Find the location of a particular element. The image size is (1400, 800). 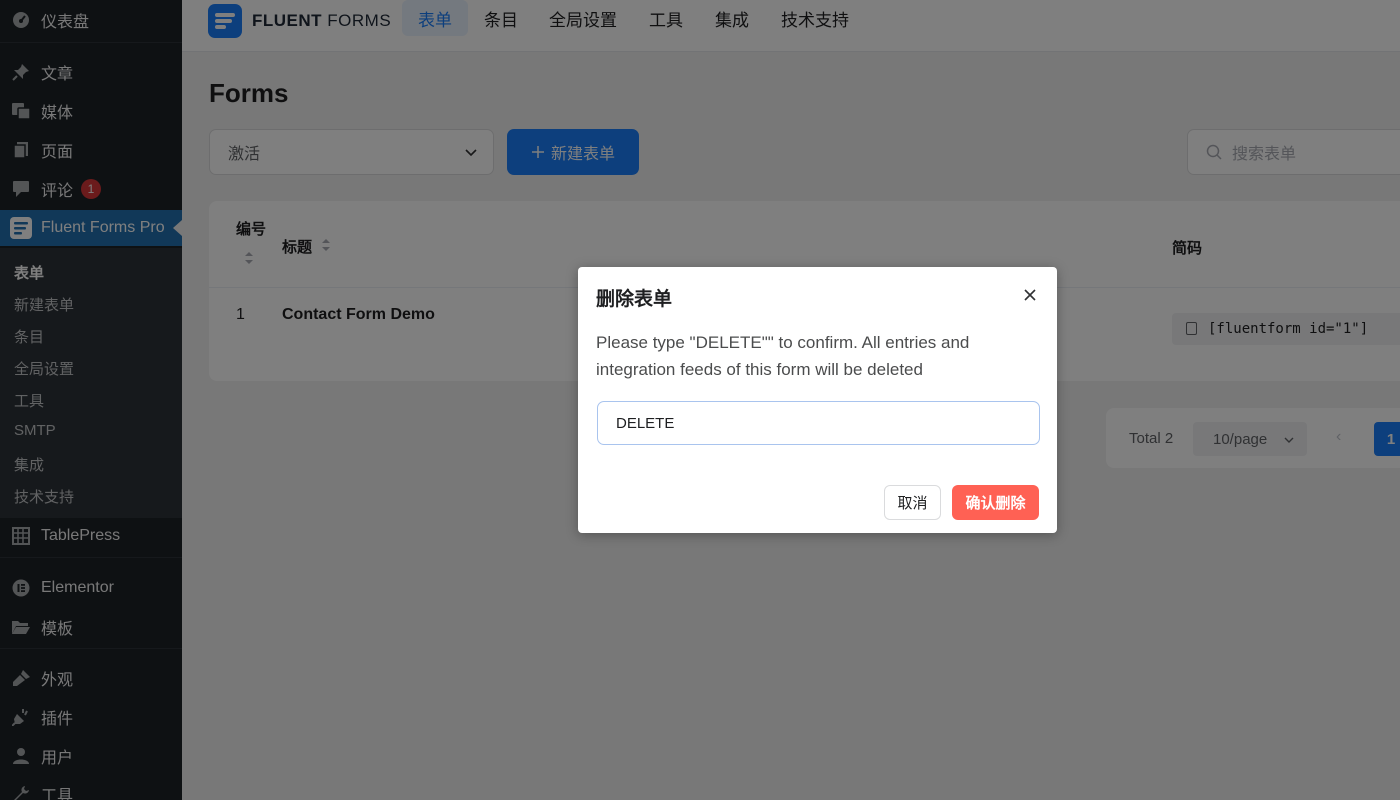

dialog-title: 删除表单 is located at coordinates (634, 299).